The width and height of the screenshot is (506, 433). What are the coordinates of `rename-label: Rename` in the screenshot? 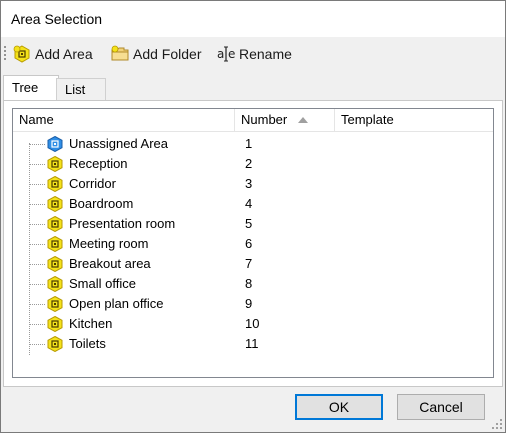 It's located at (265, 54).